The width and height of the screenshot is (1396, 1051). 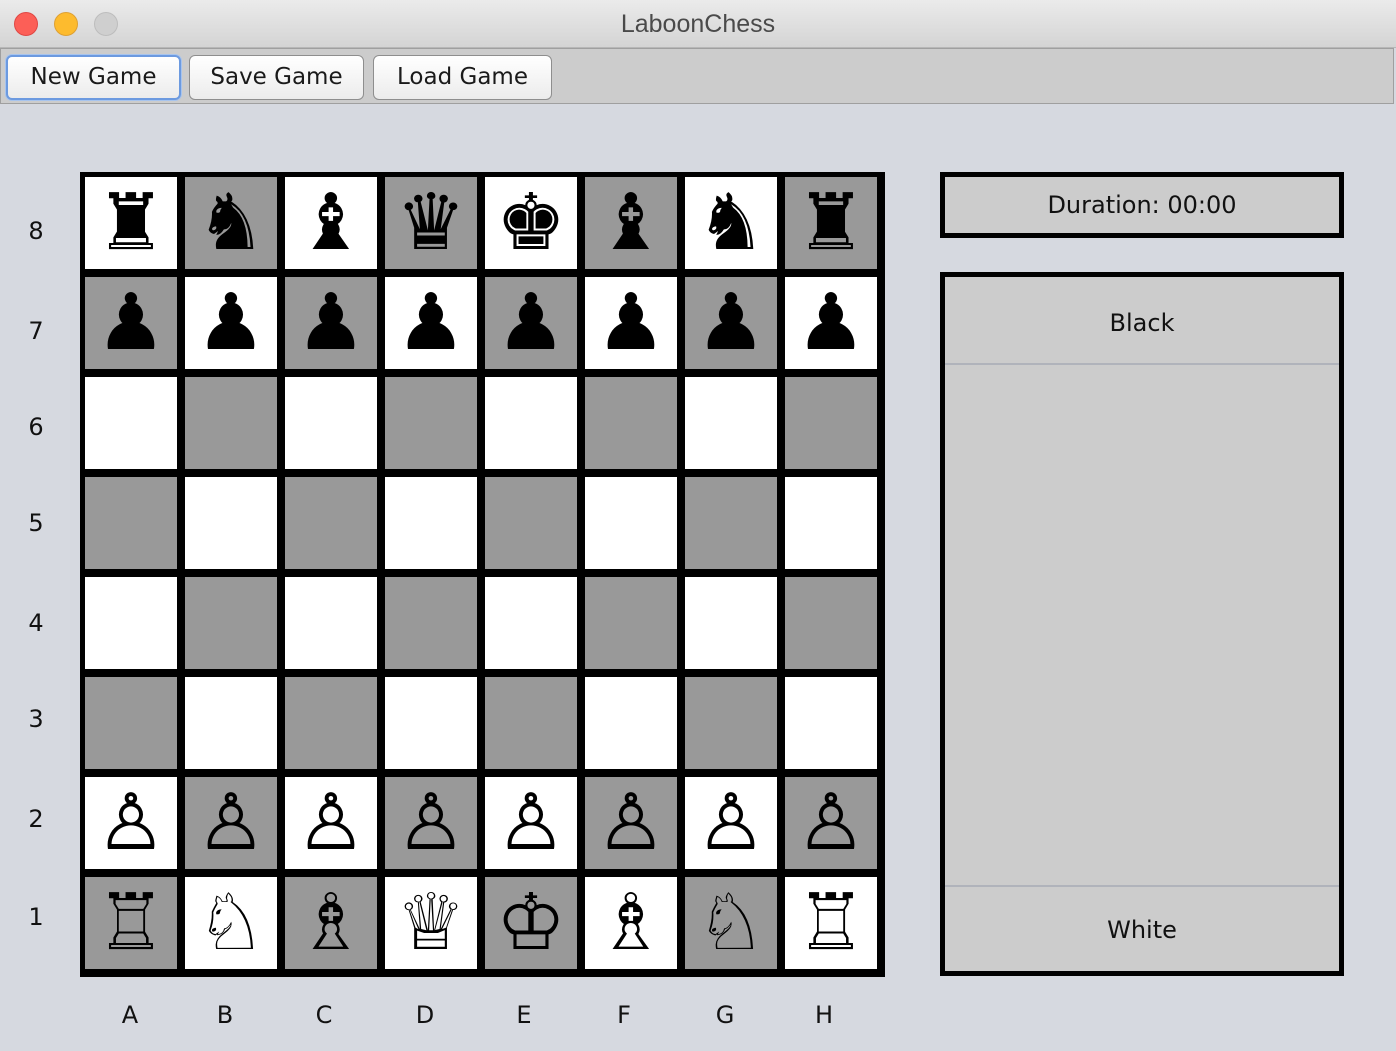 What do you see at coordinates (462, 77) in the screenshot?
I see `load-game-button: Load Game` at bounding box center [462, 77].